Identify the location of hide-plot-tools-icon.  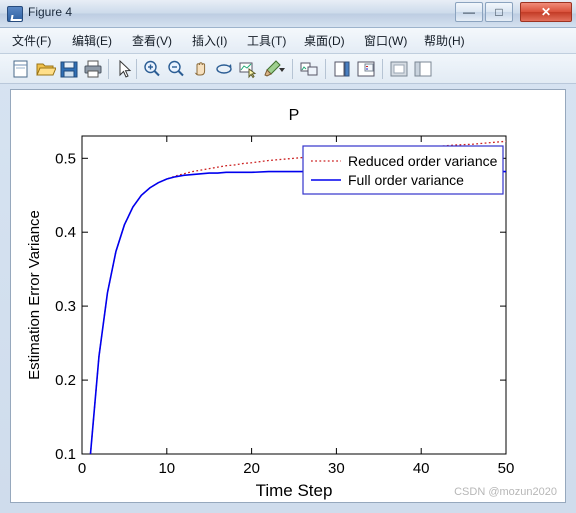
(399, 69).